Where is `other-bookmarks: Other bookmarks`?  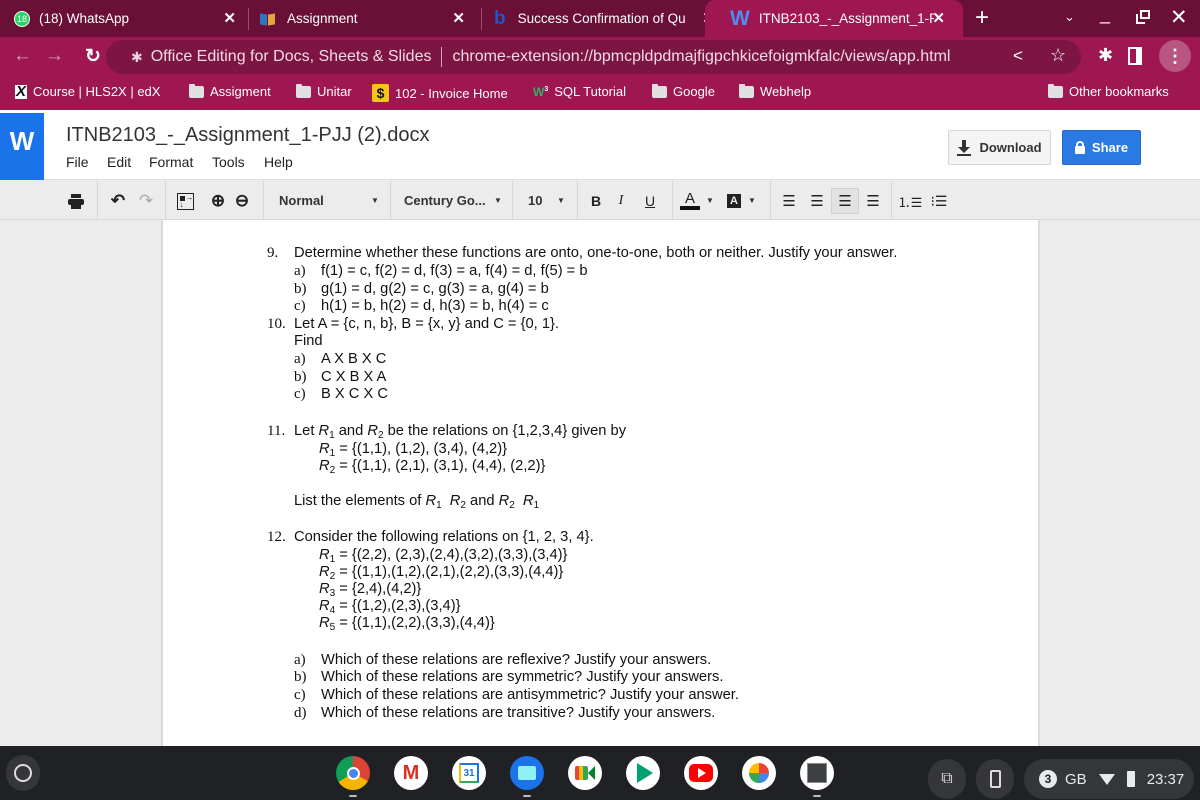 other-bookmarks: Other bookmarks is located at coordinates (1108, 91).